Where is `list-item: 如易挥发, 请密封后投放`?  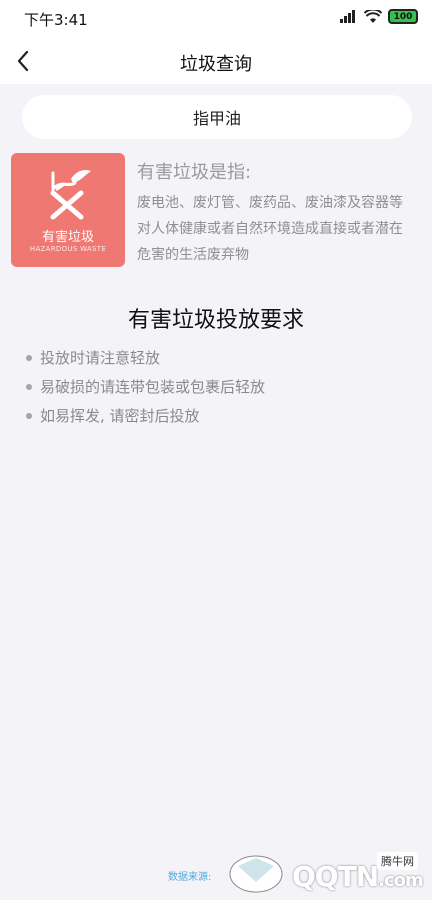
list-item: 如易挥发, 请密封后投放 is located at coordinates (145, 415).